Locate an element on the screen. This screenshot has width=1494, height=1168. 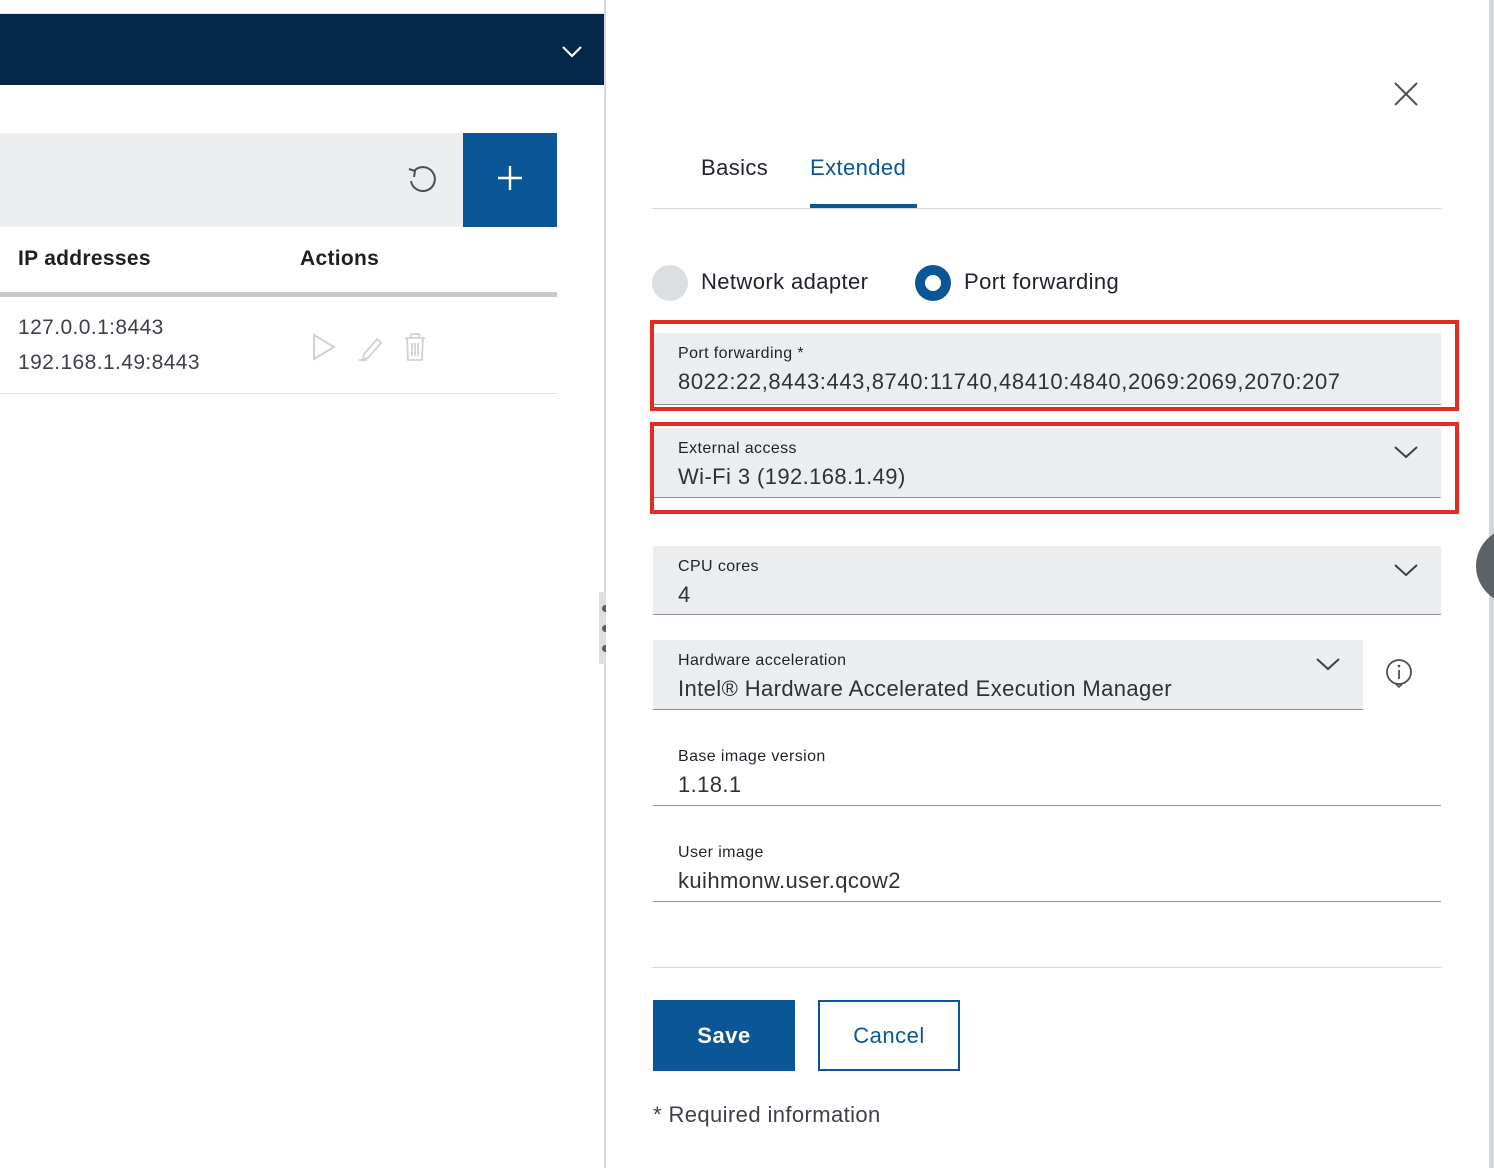
radio-label-port-forwarding: Port forwarding is located at coordinates (1041, 282).